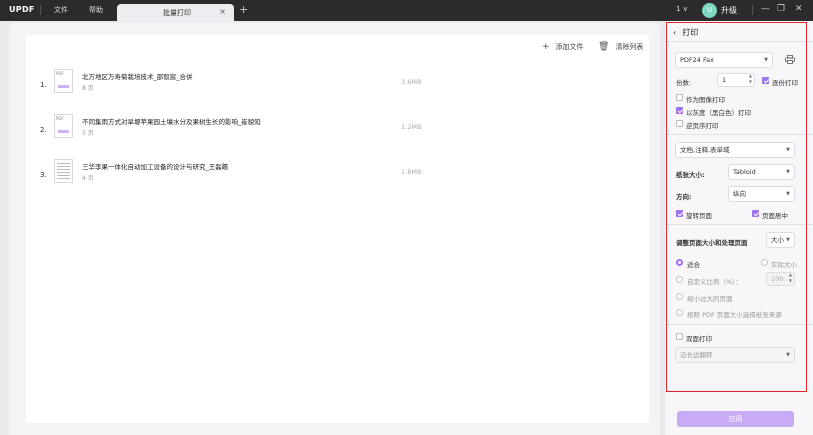  What do you see at coordinates (411, 172) in the screenshot?
I see `file-size: 1.8MB` at bounding box center [411, 172].